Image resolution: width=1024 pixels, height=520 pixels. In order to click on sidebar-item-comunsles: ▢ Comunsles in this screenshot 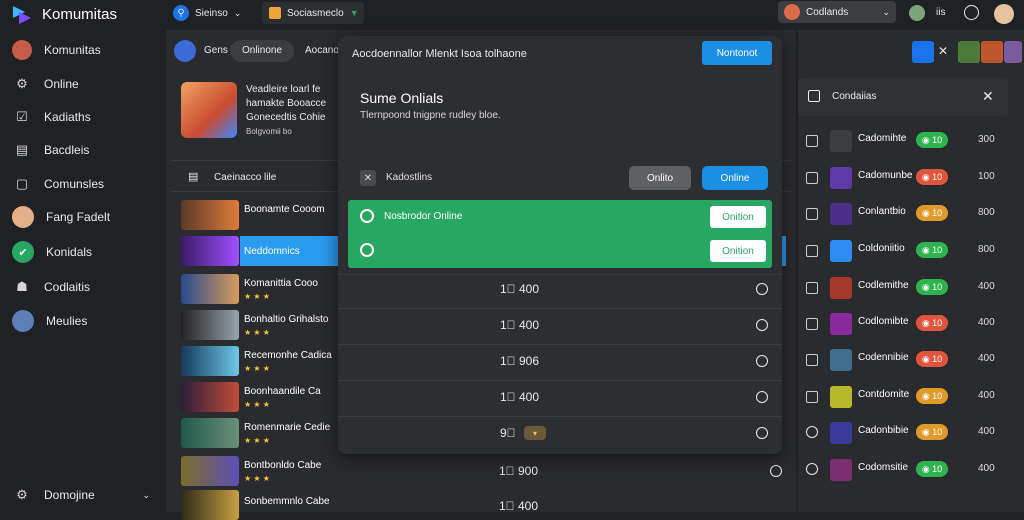, I will do `click(79, 184)`.